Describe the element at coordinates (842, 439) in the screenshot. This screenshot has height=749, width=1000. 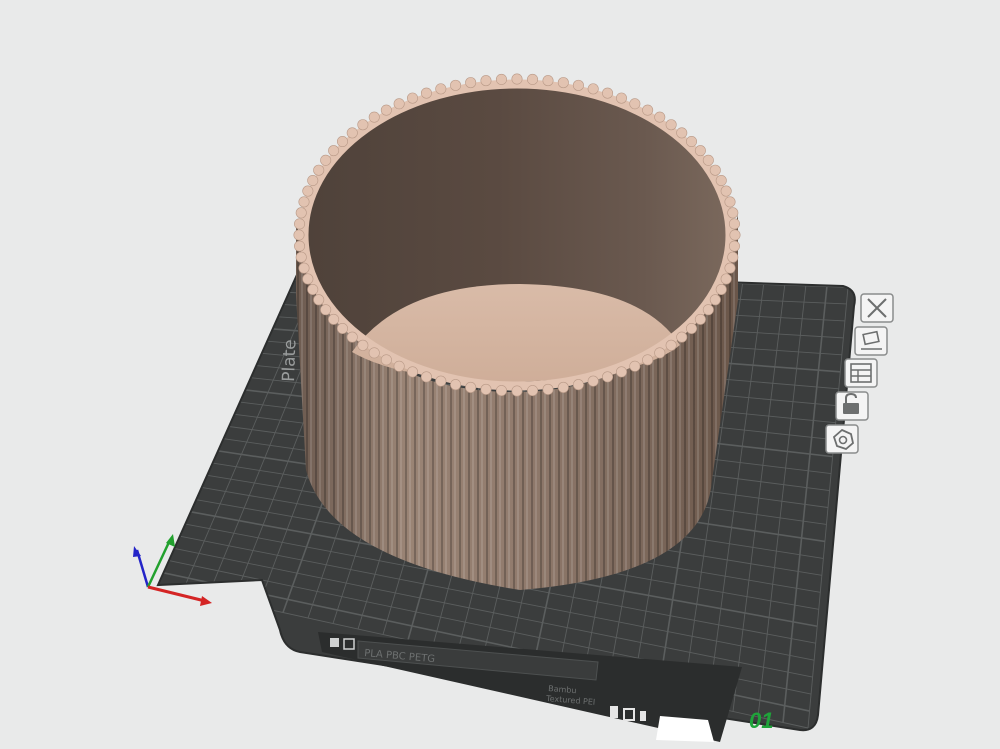
I see `settings-button` at that location.